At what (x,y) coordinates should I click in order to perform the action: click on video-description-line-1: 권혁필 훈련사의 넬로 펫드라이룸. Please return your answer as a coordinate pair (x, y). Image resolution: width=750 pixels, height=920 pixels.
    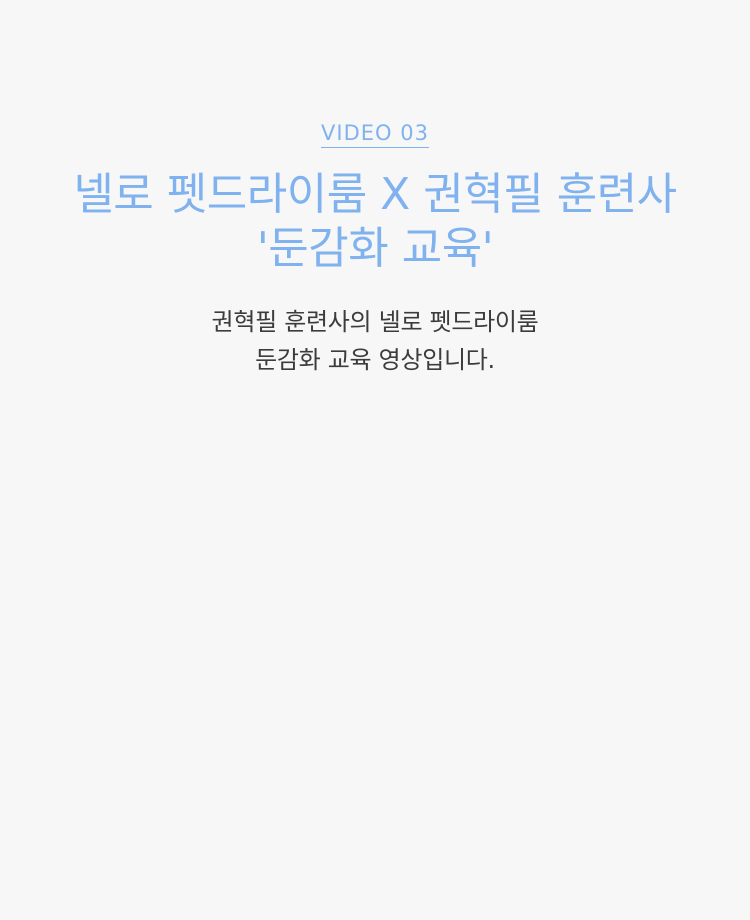
    Looking at the image, I should click on (375, 322).